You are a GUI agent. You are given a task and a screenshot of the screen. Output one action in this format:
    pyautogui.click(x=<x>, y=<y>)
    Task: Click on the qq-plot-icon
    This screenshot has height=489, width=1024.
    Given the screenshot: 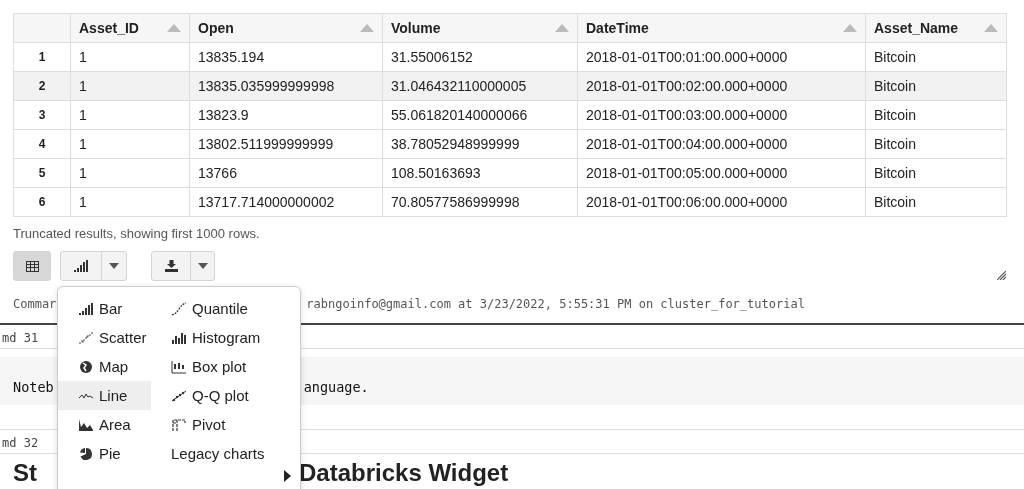 What is the action you would take?
    pyautogui.click(x=179, y=395)
    